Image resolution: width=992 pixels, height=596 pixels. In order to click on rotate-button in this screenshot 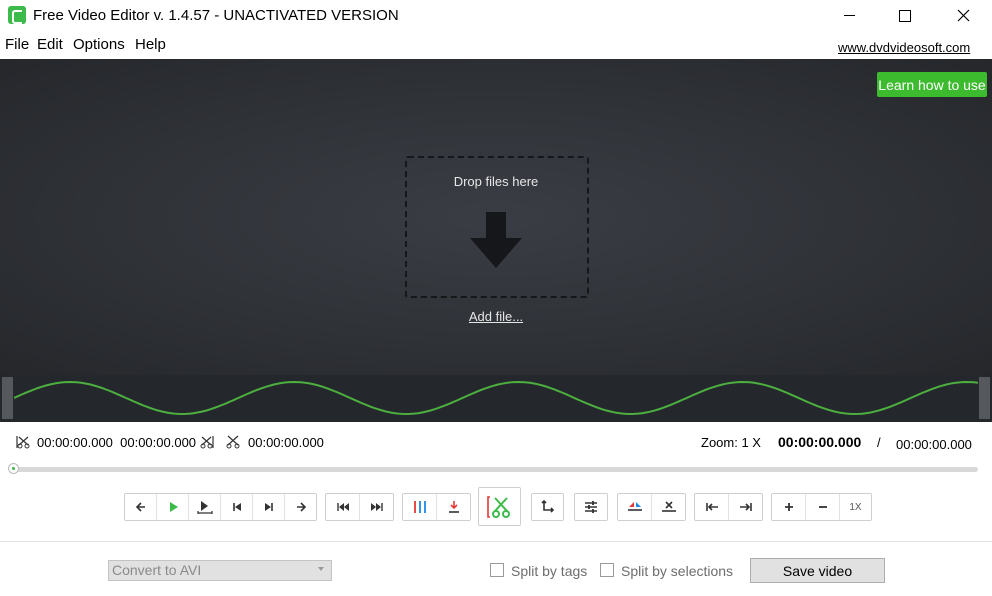, I will do `click(547, 507)`.